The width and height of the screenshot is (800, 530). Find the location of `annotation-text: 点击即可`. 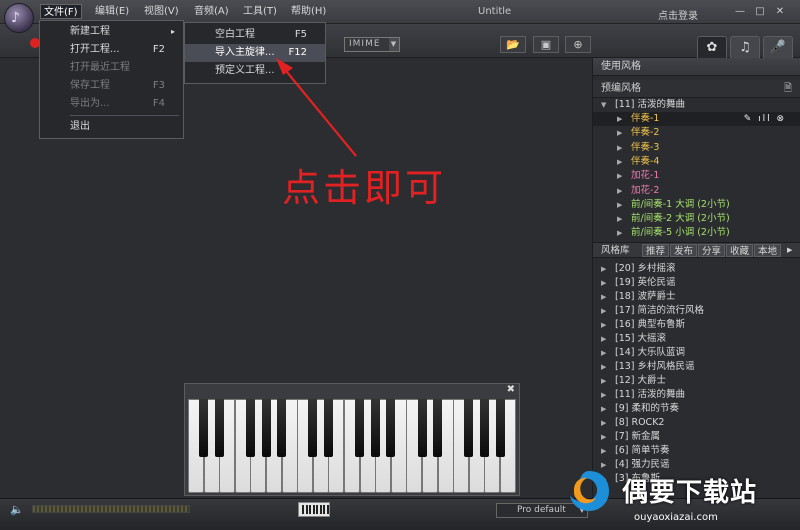

annotation-text: 点击即可 is located at coordinates (364, 188).